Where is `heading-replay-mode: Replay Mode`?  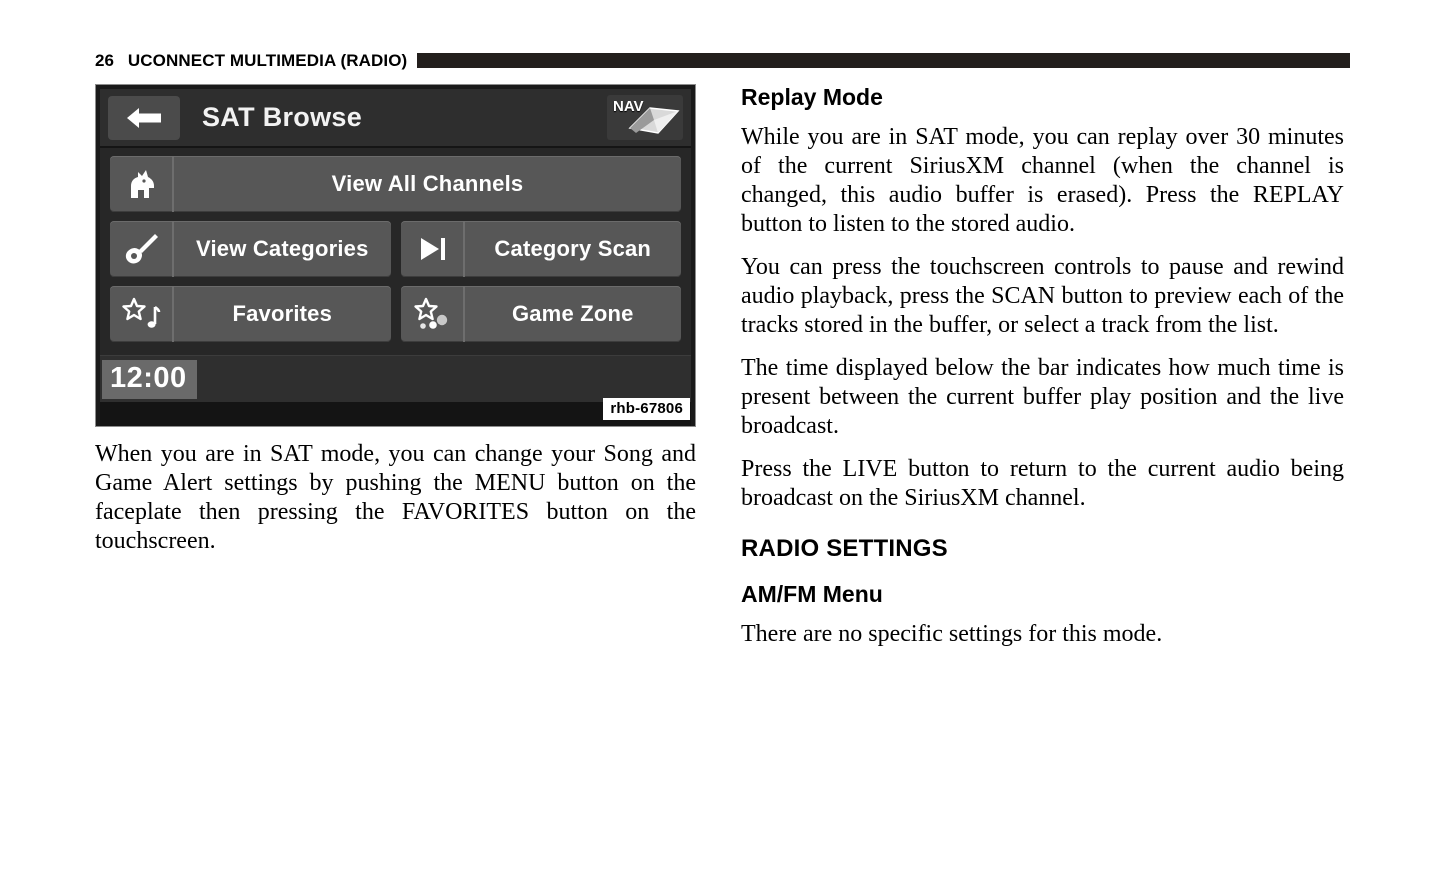 heading-replay-mode: Replay Mode is located at coordinates (812, 97).